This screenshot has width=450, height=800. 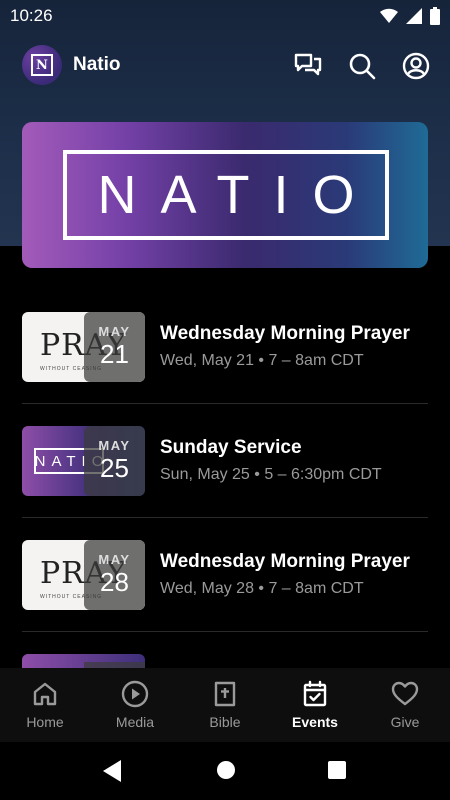 I want to click on banner-logo-text: NATIO, so click(x=238, y=195).